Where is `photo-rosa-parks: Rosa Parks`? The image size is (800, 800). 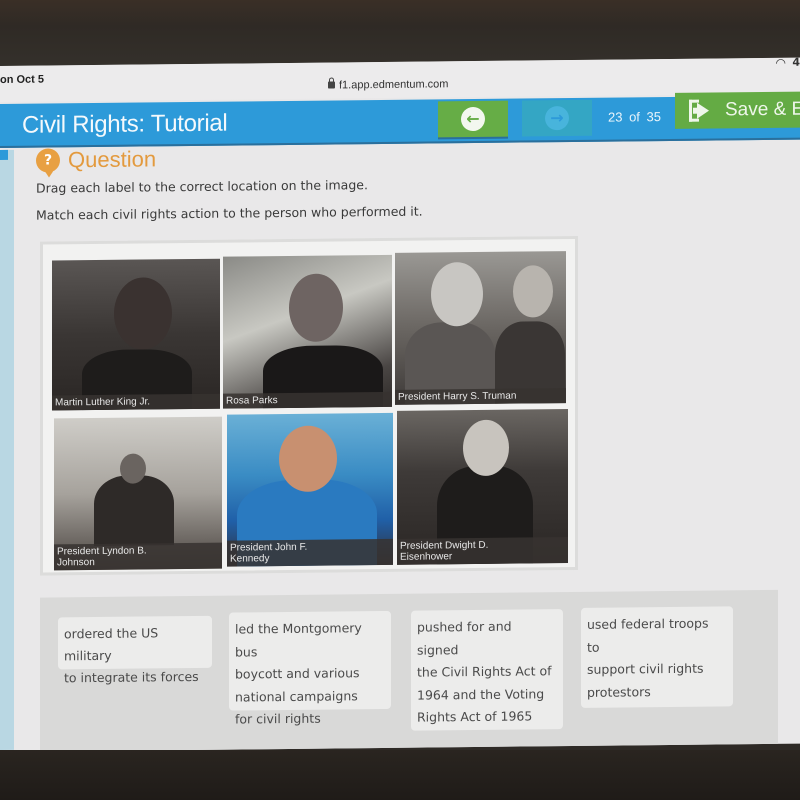 photo-rosa-parks: Rosa Parks is located at coordinates (307, 331).